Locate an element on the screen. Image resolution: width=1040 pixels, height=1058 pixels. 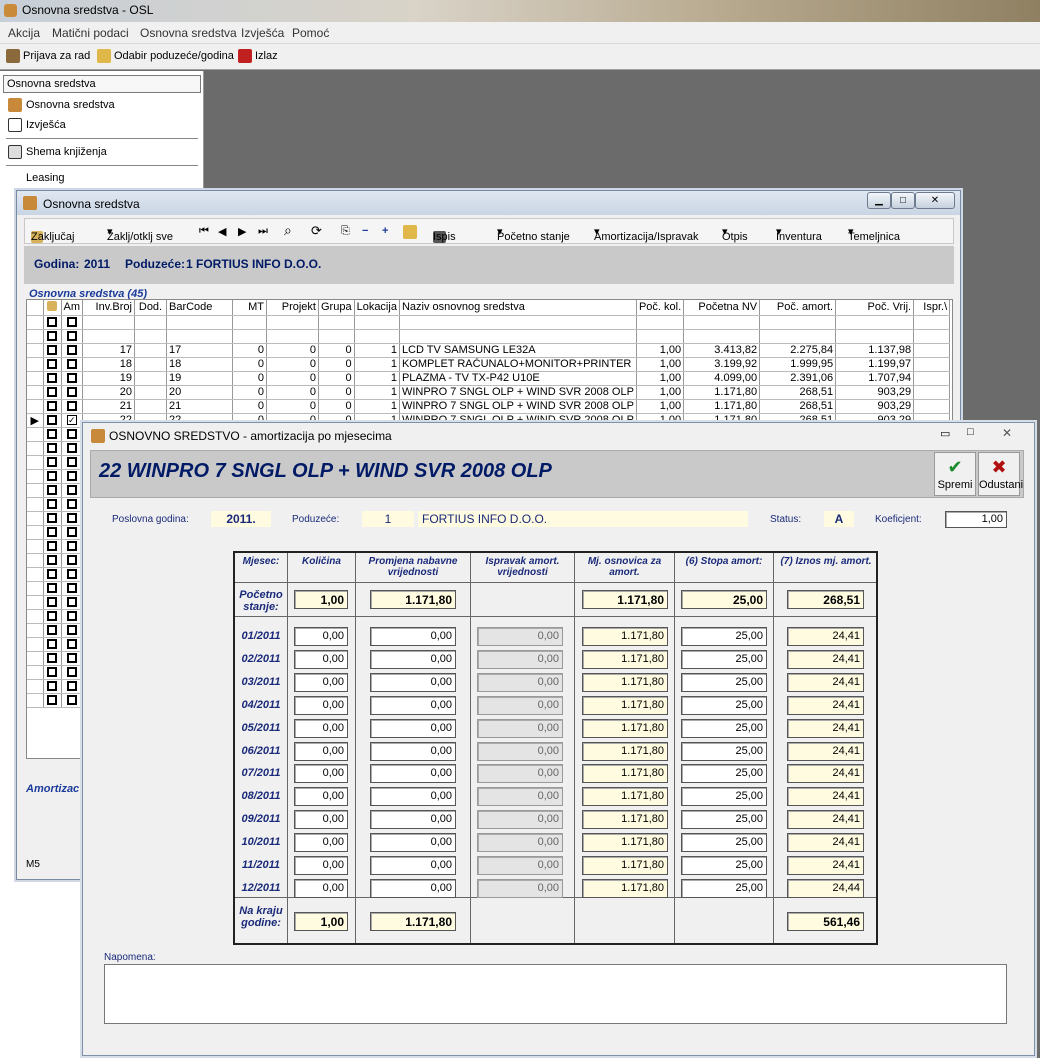
row-checkbox: ✓ is located at coordinates (72, 420).